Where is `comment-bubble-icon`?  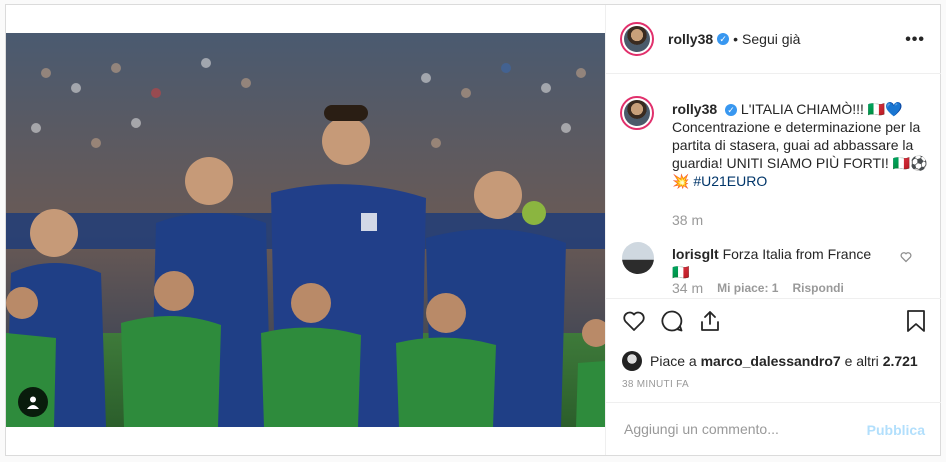 comment-bubble-icon is located at coordinates (672, 323).